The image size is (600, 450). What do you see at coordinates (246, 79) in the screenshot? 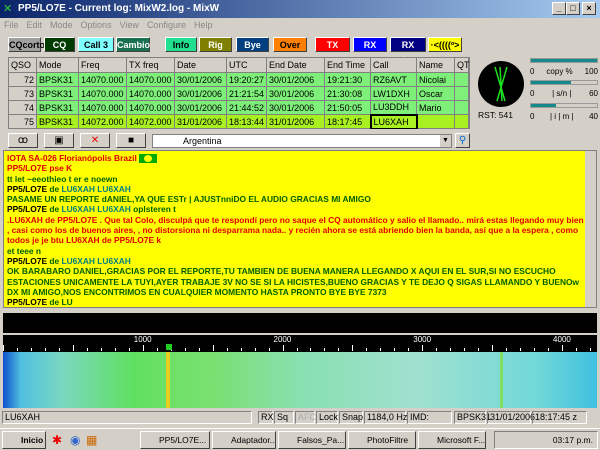
I see `cell-utc: 19:20:27` at bounding box center [246, 79].